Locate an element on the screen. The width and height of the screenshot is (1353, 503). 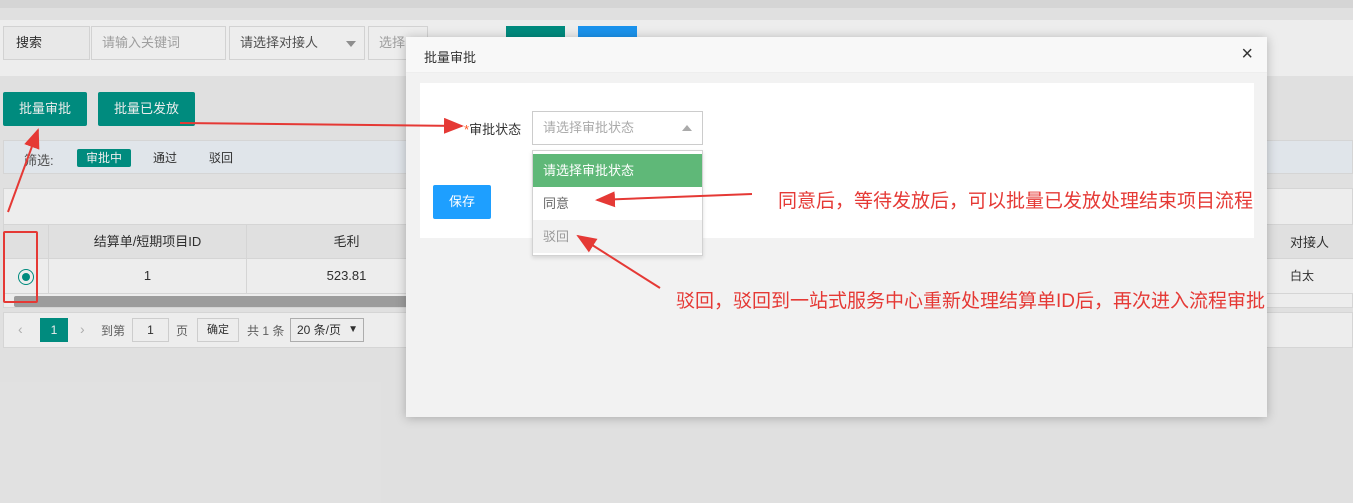
dialog-header: 批量审批 × is located at coordinates (836, 55).